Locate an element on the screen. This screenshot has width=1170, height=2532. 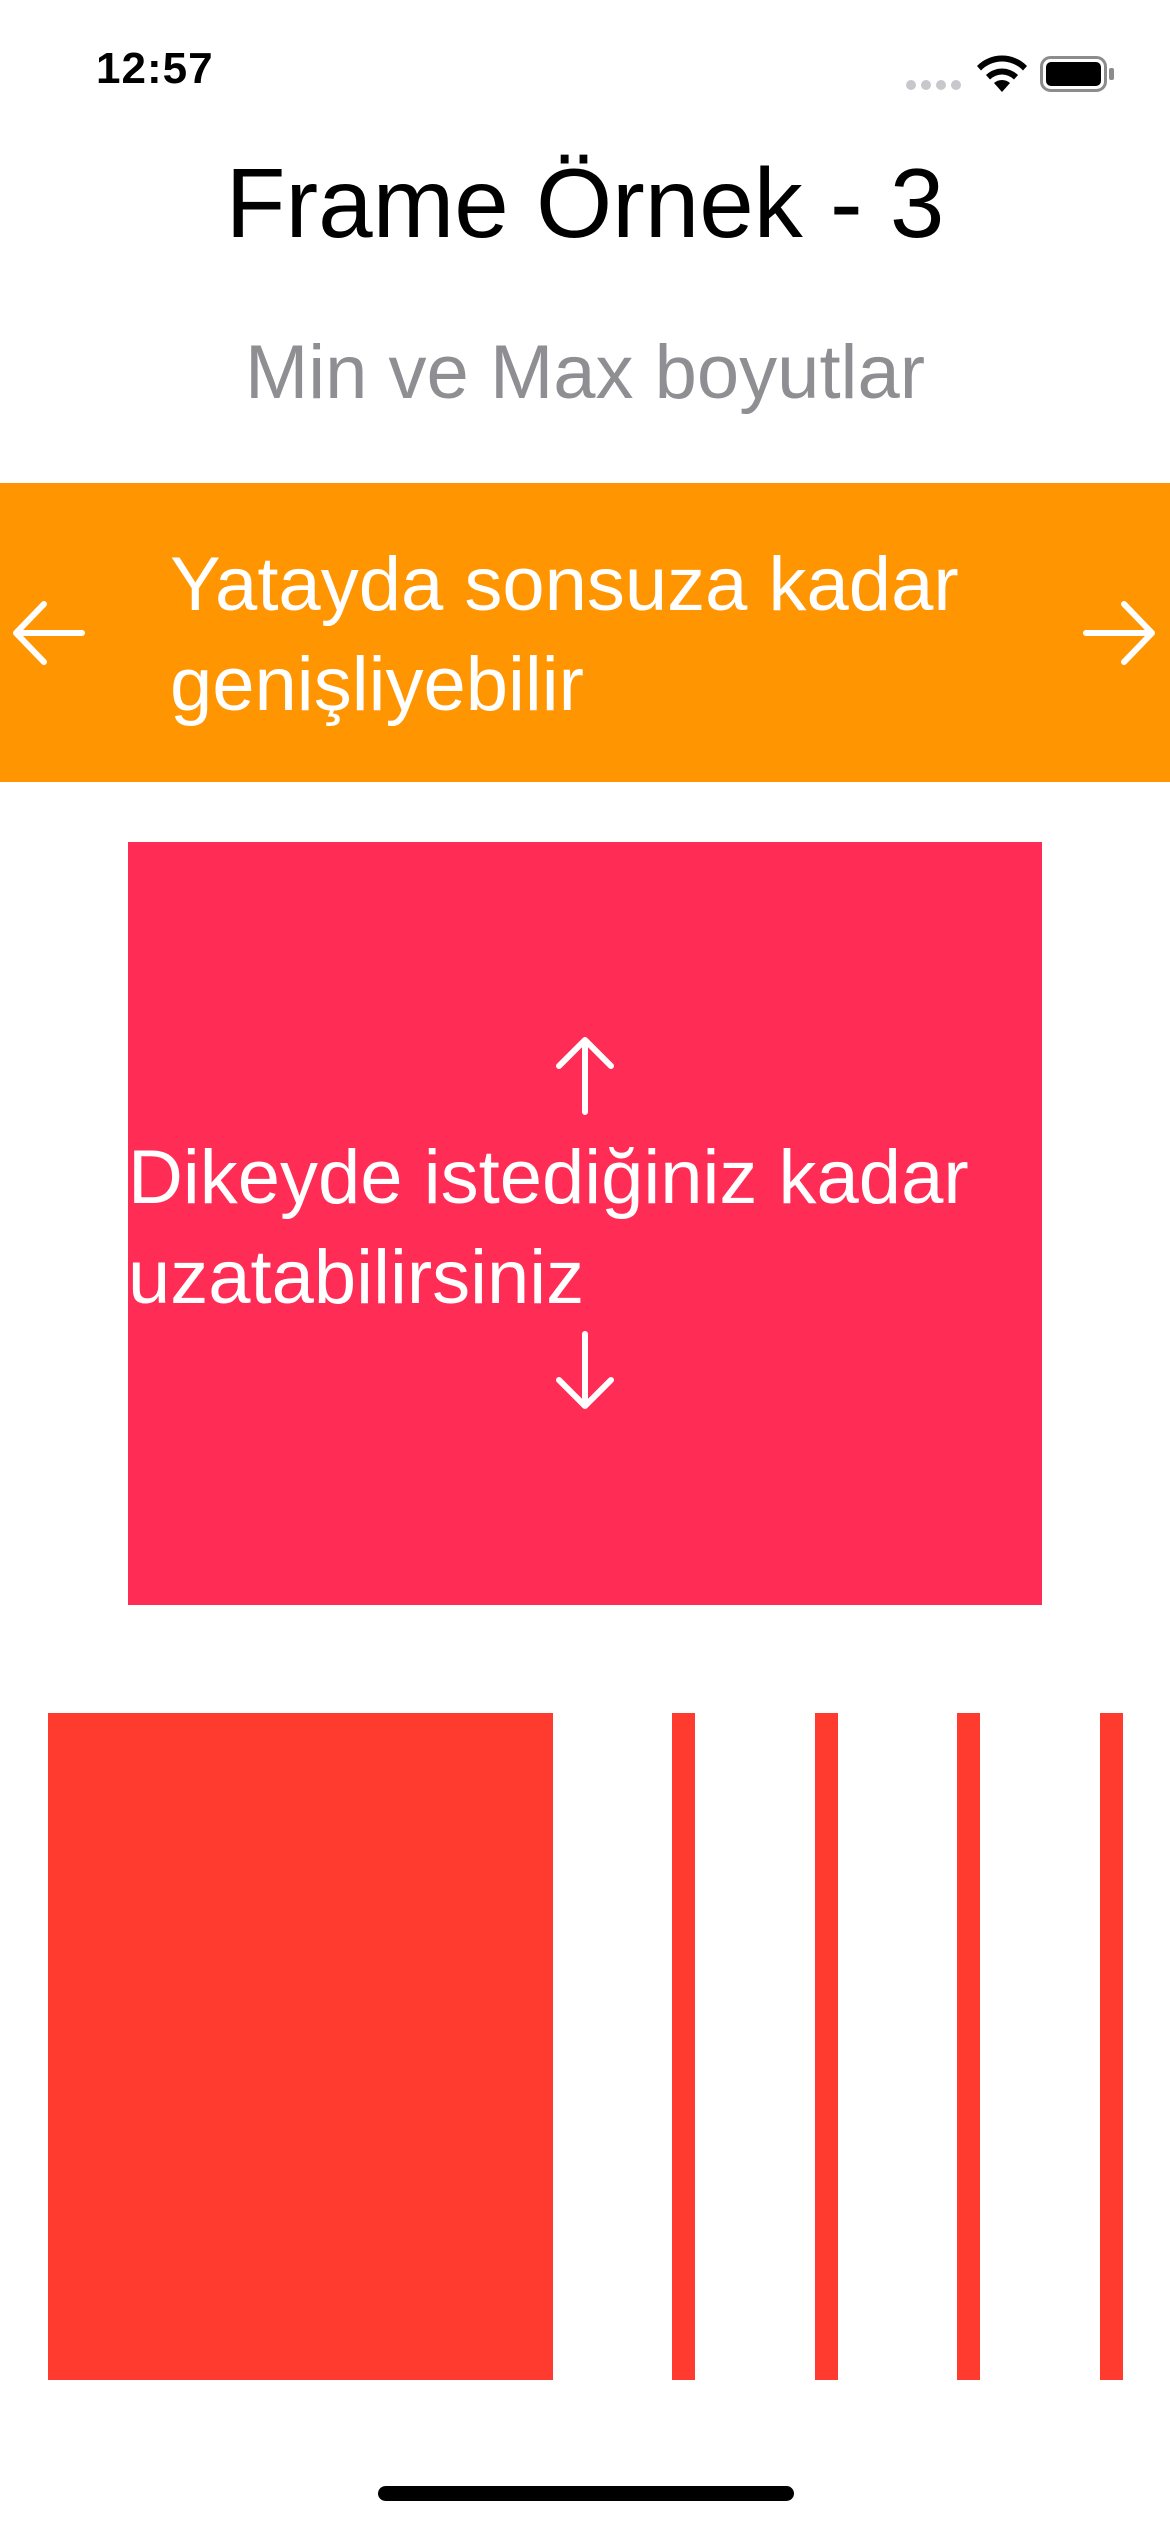
arrow-right-icon is located at coordinates (1119, 633).